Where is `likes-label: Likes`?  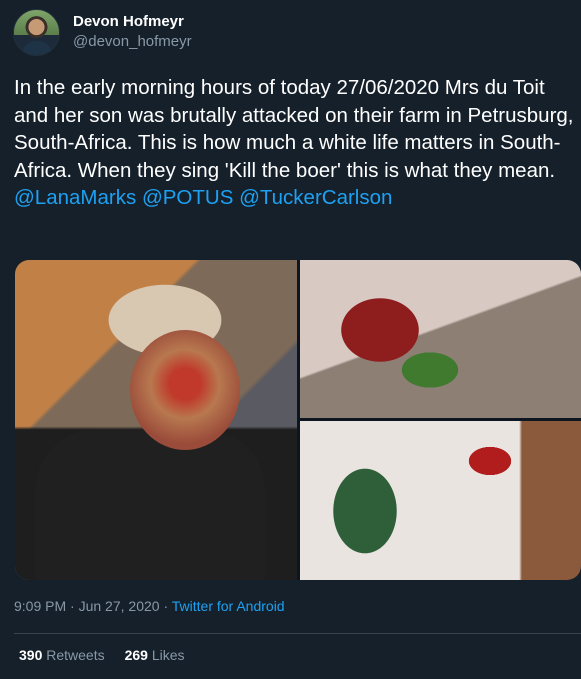 likes-label: Likes is located at coordinates (168, 655).